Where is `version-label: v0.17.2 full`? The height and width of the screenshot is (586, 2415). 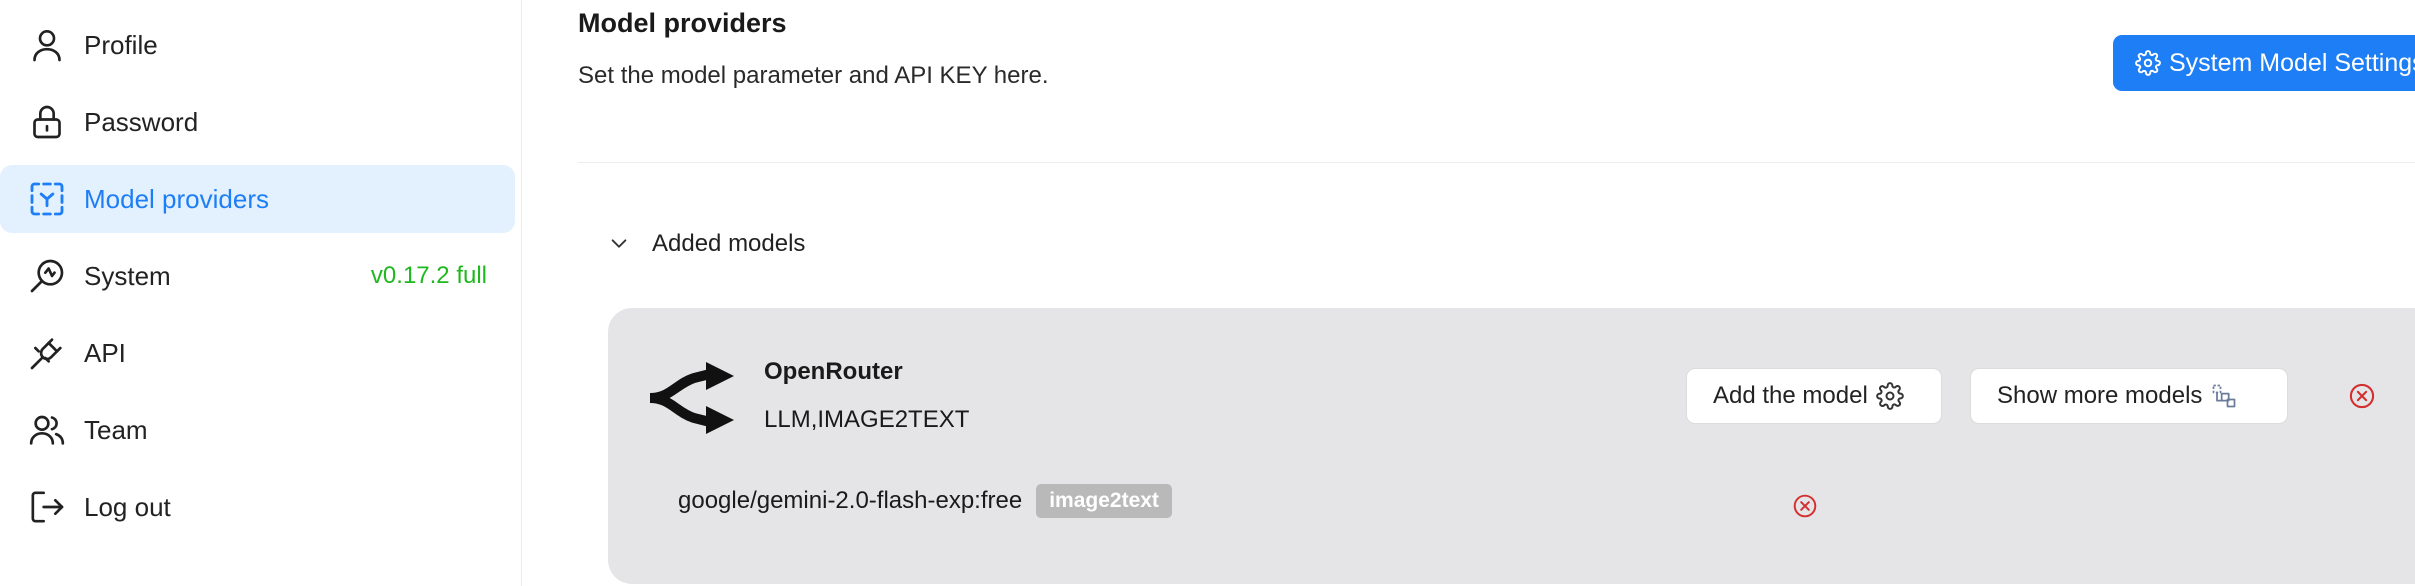 version-label: v0.17.2 full is located at coordinates (428, 275).